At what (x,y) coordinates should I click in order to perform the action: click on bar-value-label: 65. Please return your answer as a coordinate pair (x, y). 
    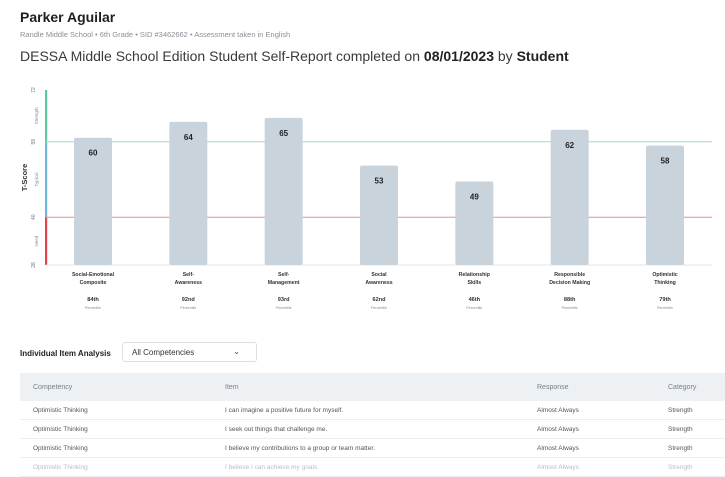
    Looking at the image, I should click on (283, 133).